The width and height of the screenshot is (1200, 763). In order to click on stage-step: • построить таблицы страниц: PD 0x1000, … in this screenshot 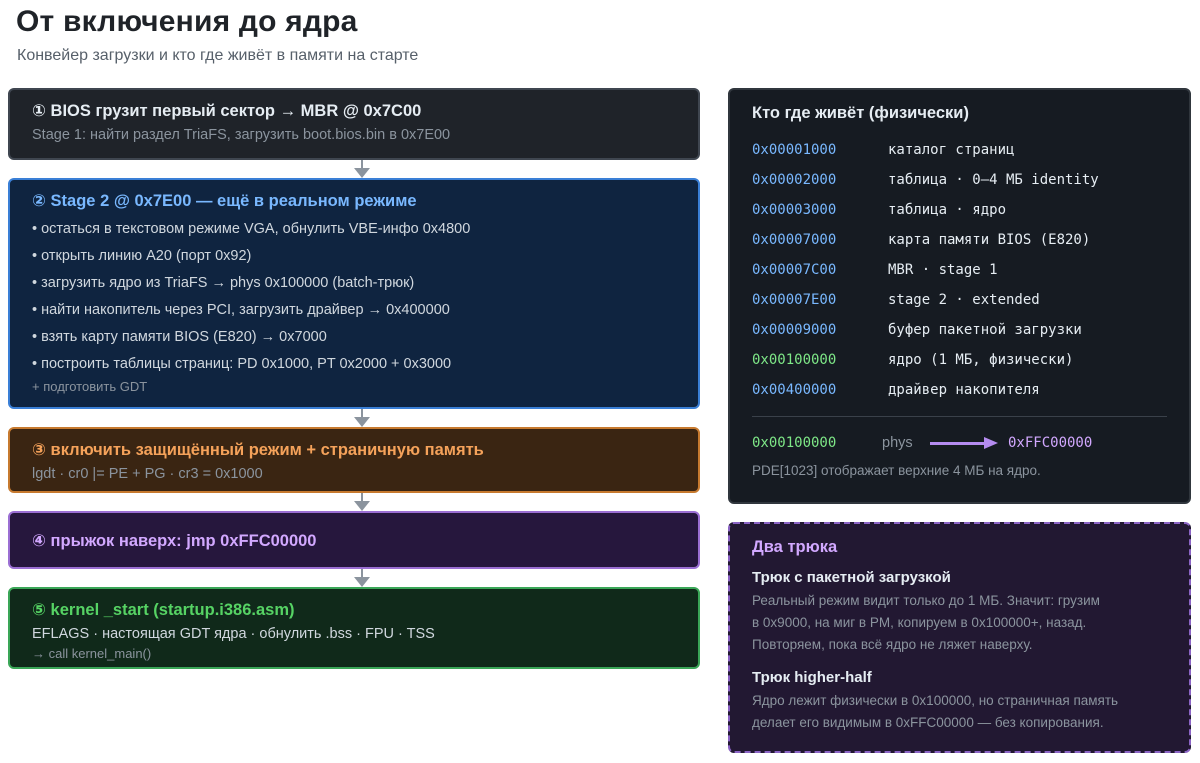, I will do `click(242, 364)`.